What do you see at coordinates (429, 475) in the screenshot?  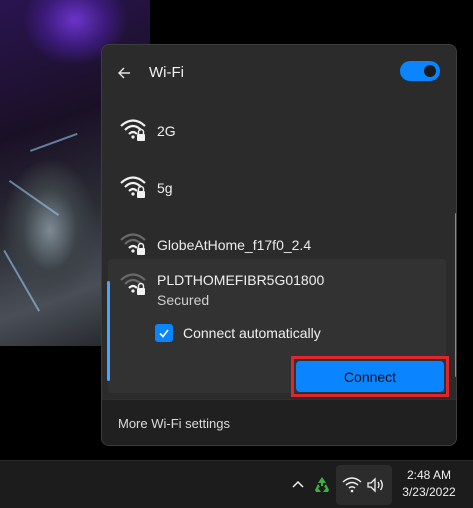 I see `clock-time: 2:48 AM` at bounding box center [429, 475].